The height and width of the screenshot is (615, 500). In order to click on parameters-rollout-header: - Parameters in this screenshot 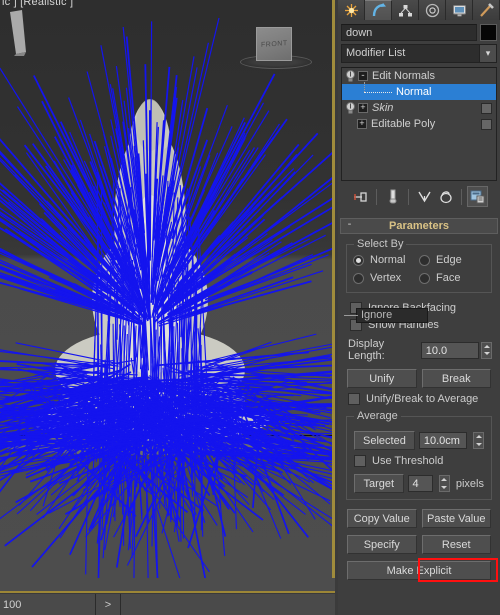, I will do `click(419, 226)`.